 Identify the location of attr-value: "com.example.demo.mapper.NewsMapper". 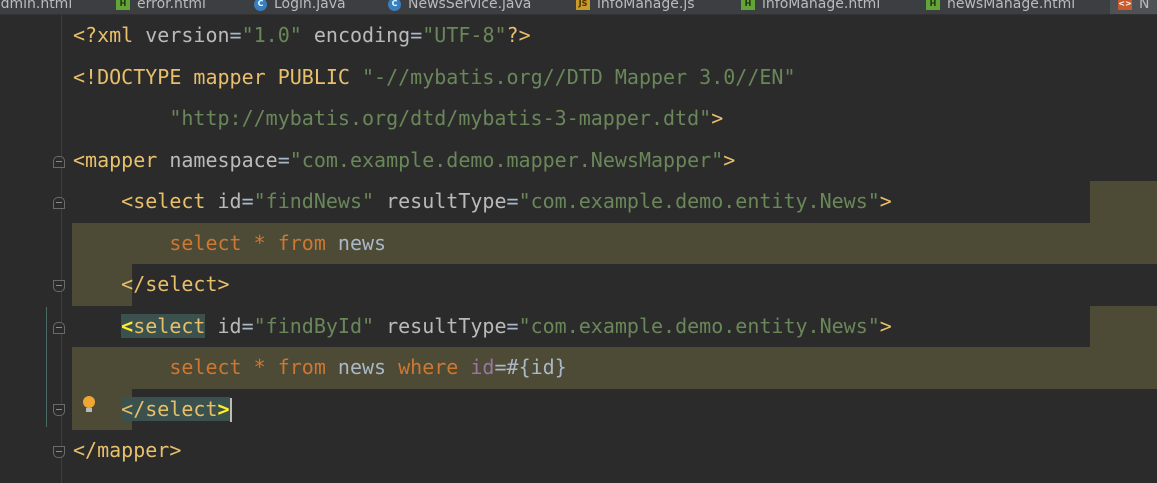
(506, 159).